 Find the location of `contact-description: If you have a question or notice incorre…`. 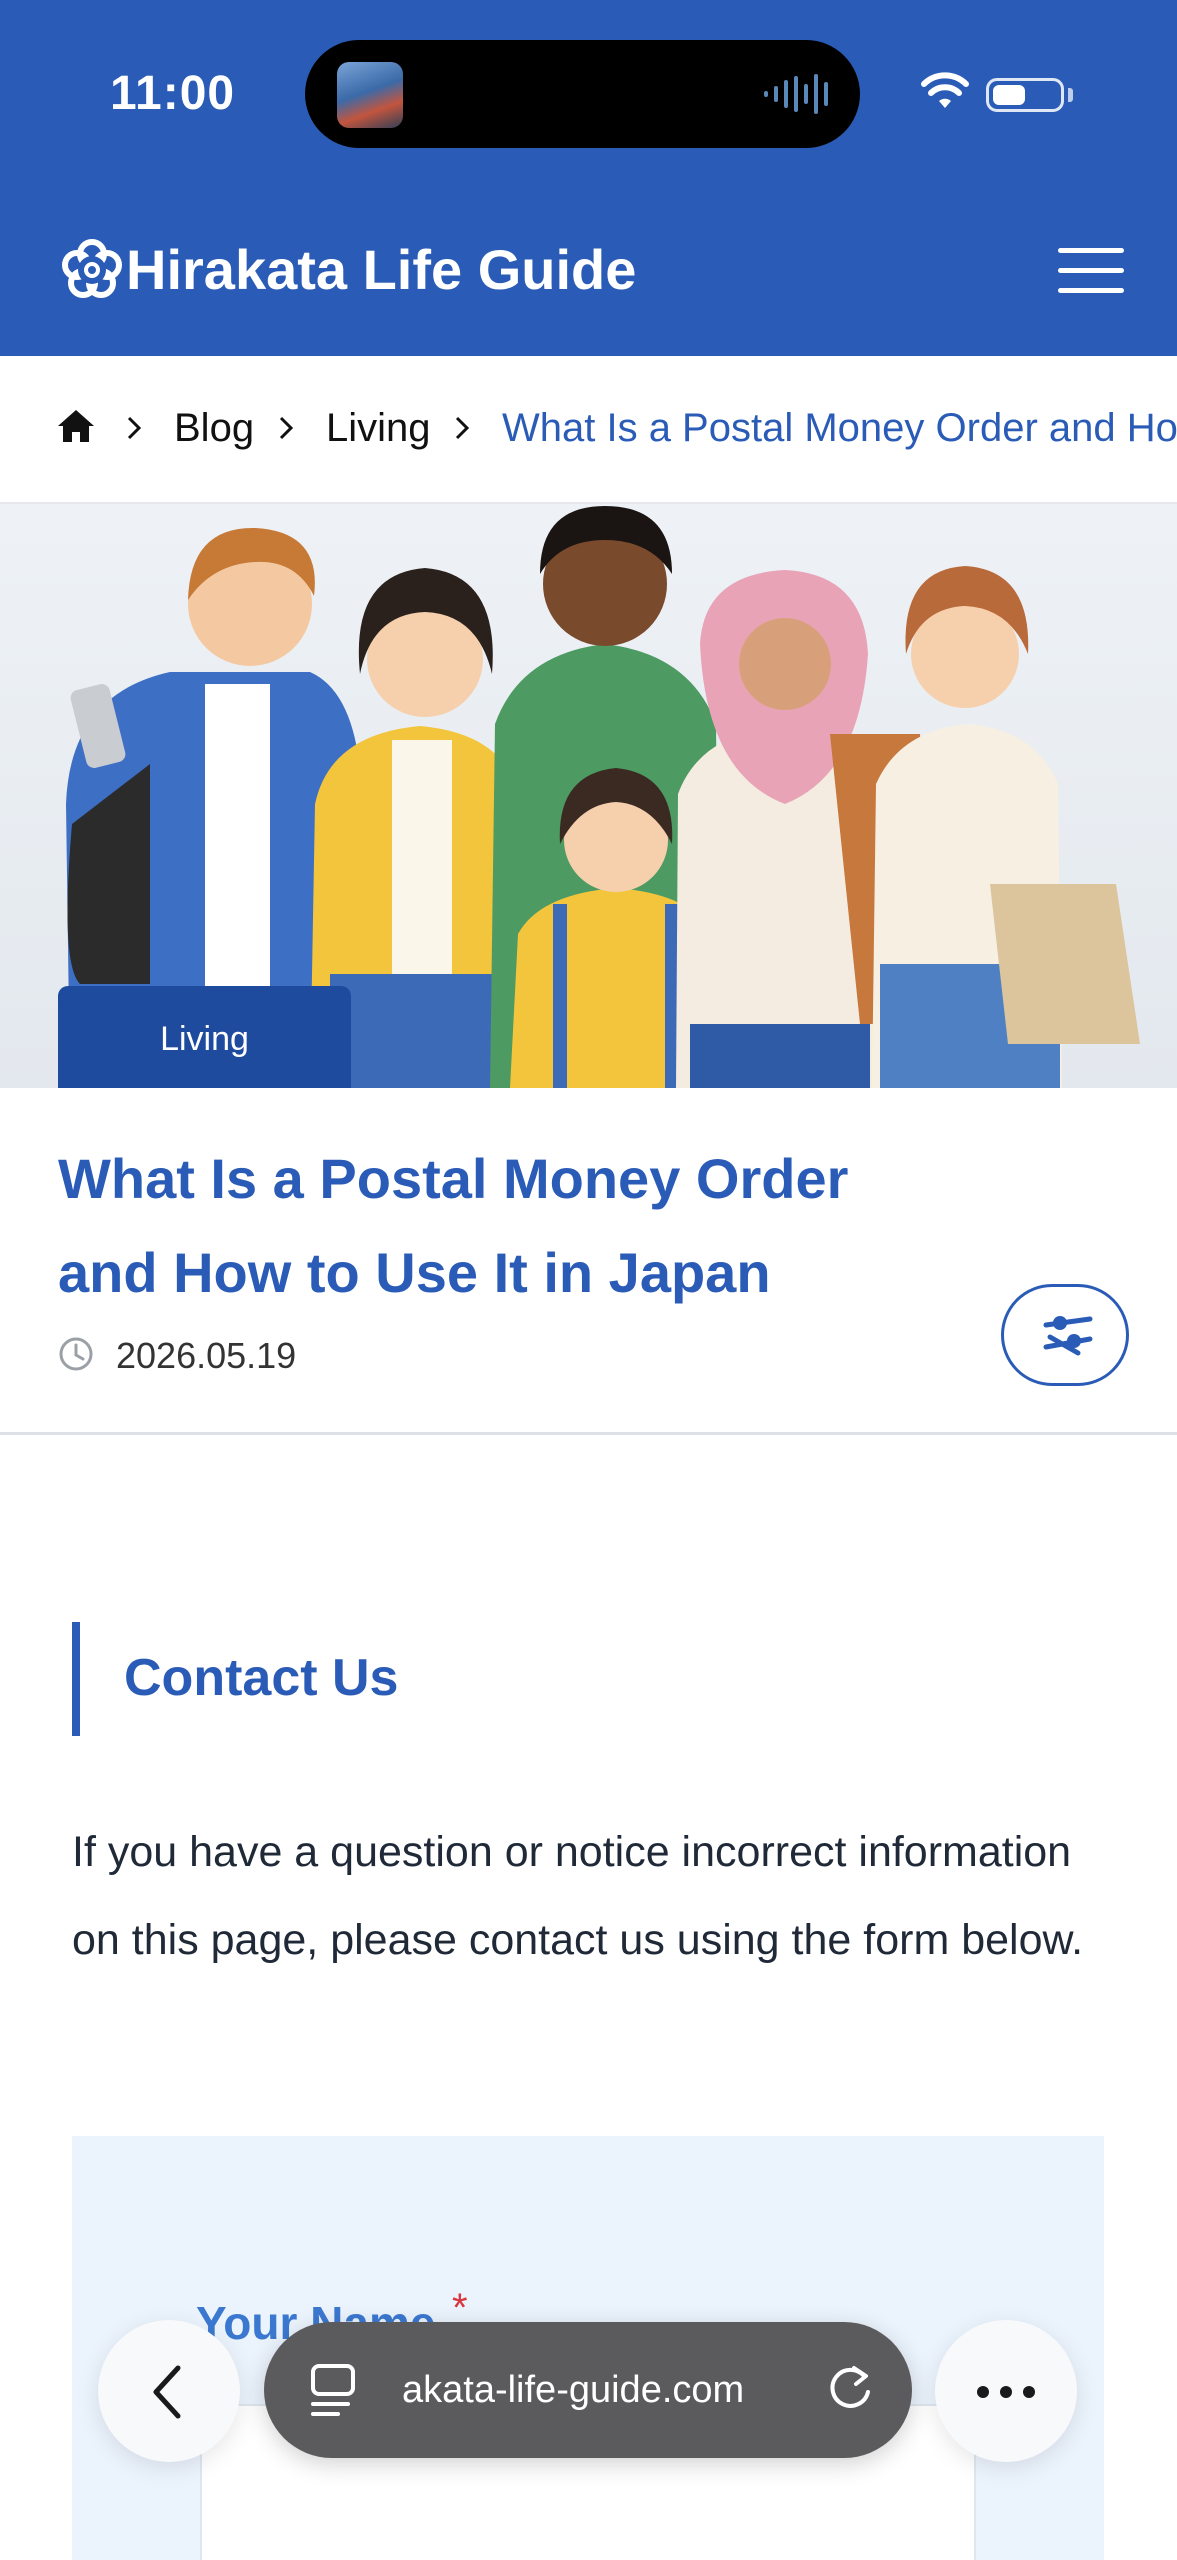

contact-description: If you have a question or notice incorre… is located at coordinates (578, 1896).